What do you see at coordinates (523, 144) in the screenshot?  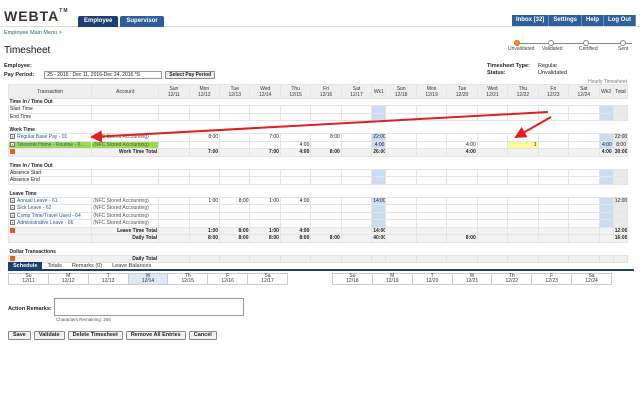 I see `hours-cell: 1` at bounding box center [523, 144].